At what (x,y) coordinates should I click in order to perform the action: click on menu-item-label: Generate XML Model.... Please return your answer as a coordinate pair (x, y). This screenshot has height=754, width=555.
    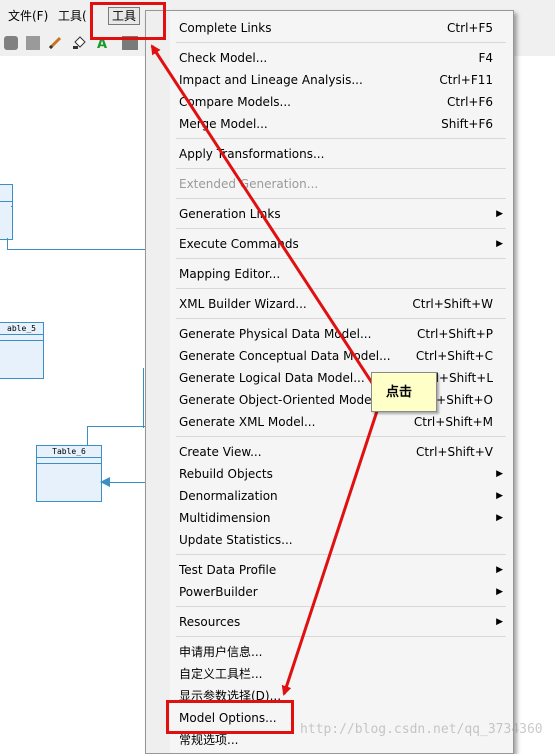
    Looking at the image, I should click on (247, 422).